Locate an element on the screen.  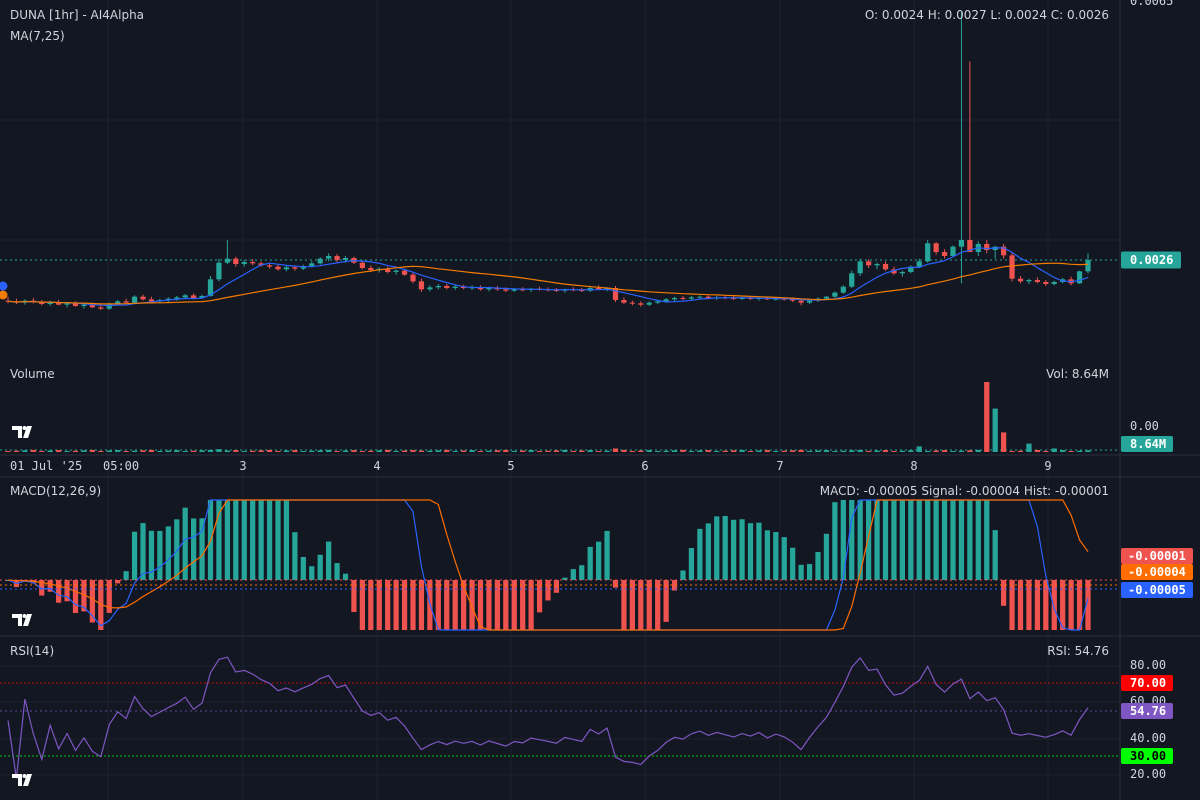
volume-zero-tick: 0.00 is located at coordinates (1144, 426).